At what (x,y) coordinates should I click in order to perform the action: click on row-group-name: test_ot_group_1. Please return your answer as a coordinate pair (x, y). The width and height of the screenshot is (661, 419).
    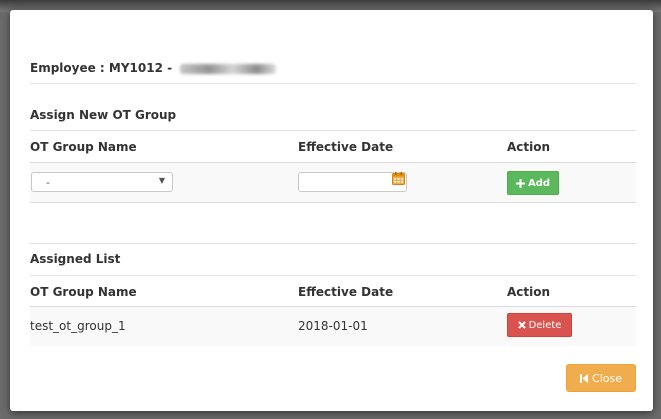
    Looking at the image, I should click on (78, 326).